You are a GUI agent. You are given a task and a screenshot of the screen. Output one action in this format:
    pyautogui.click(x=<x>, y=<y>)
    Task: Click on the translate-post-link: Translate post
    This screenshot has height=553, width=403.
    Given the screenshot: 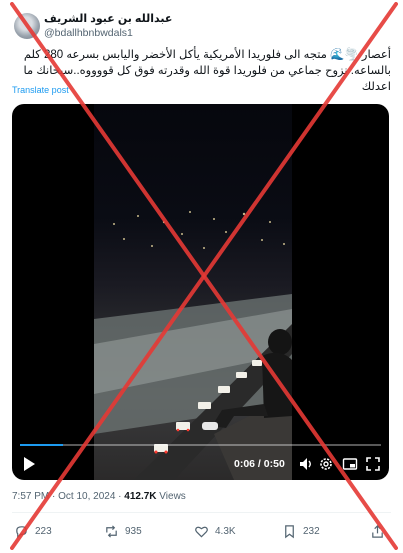 What is the action you would take?
    pyautogui.click(x=40, y=90)
    